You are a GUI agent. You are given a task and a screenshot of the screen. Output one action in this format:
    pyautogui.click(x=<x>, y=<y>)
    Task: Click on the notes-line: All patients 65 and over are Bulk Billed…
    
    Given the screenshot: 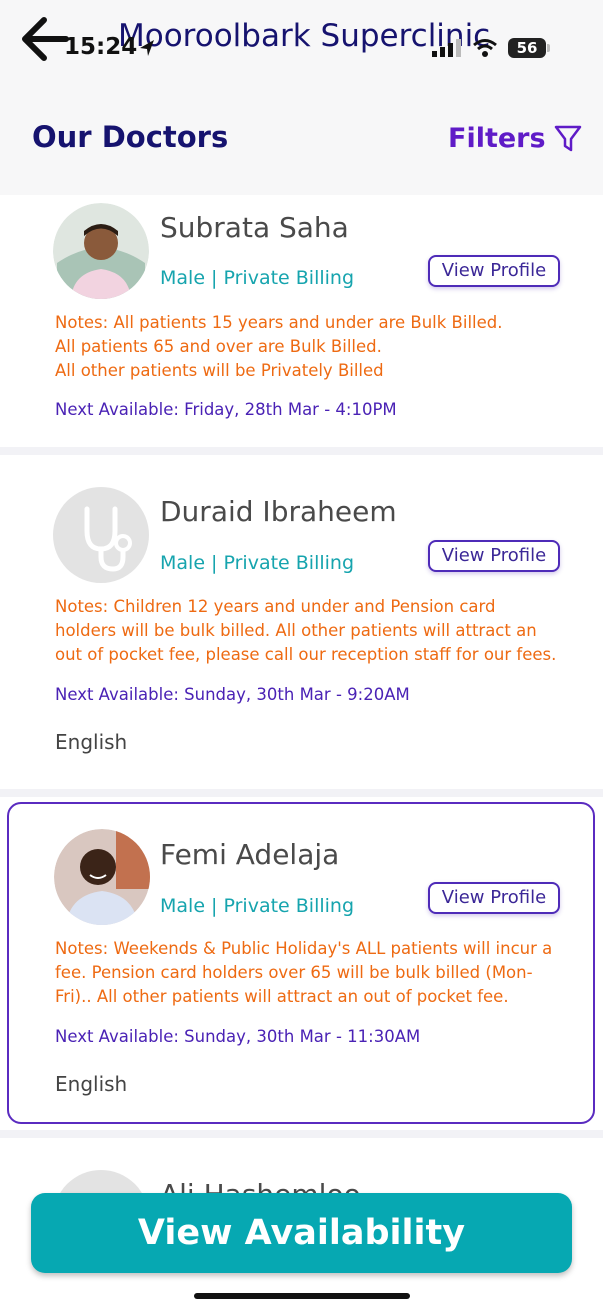 What is the action you would take?
    pyautogui.click(x=218, y=346)
    